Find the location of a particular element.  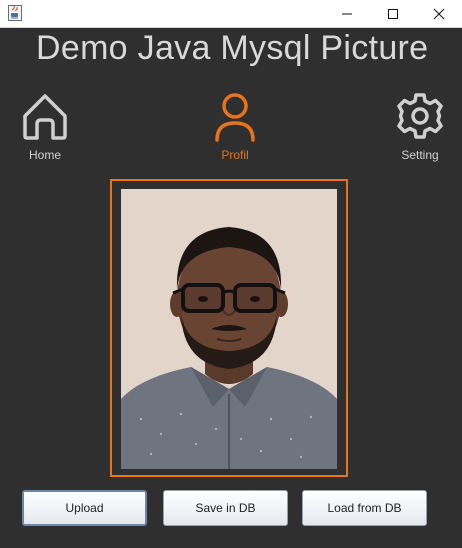

gear-icon is located at coordinates (420, 116).